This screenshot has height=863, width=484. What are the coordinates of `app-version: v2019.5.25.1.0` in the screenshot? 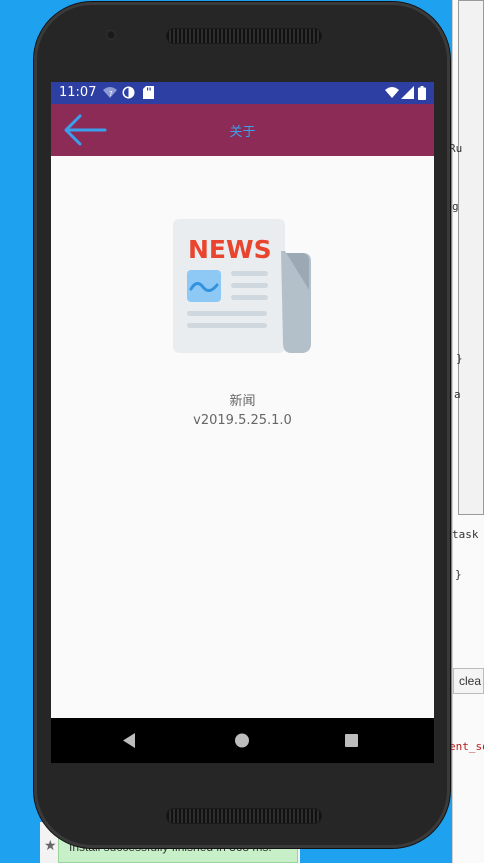 It's located at (242, 420).